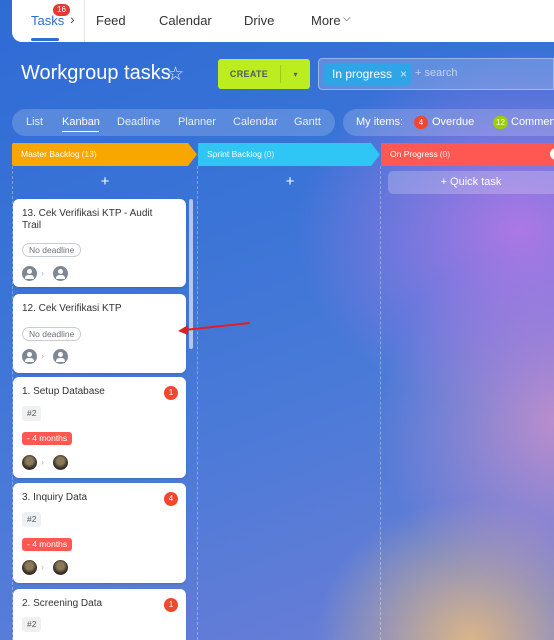  I want to click on top-navigation: Tasks 16 › Feed Calendar Drive More ⌵, so click(283, 21).